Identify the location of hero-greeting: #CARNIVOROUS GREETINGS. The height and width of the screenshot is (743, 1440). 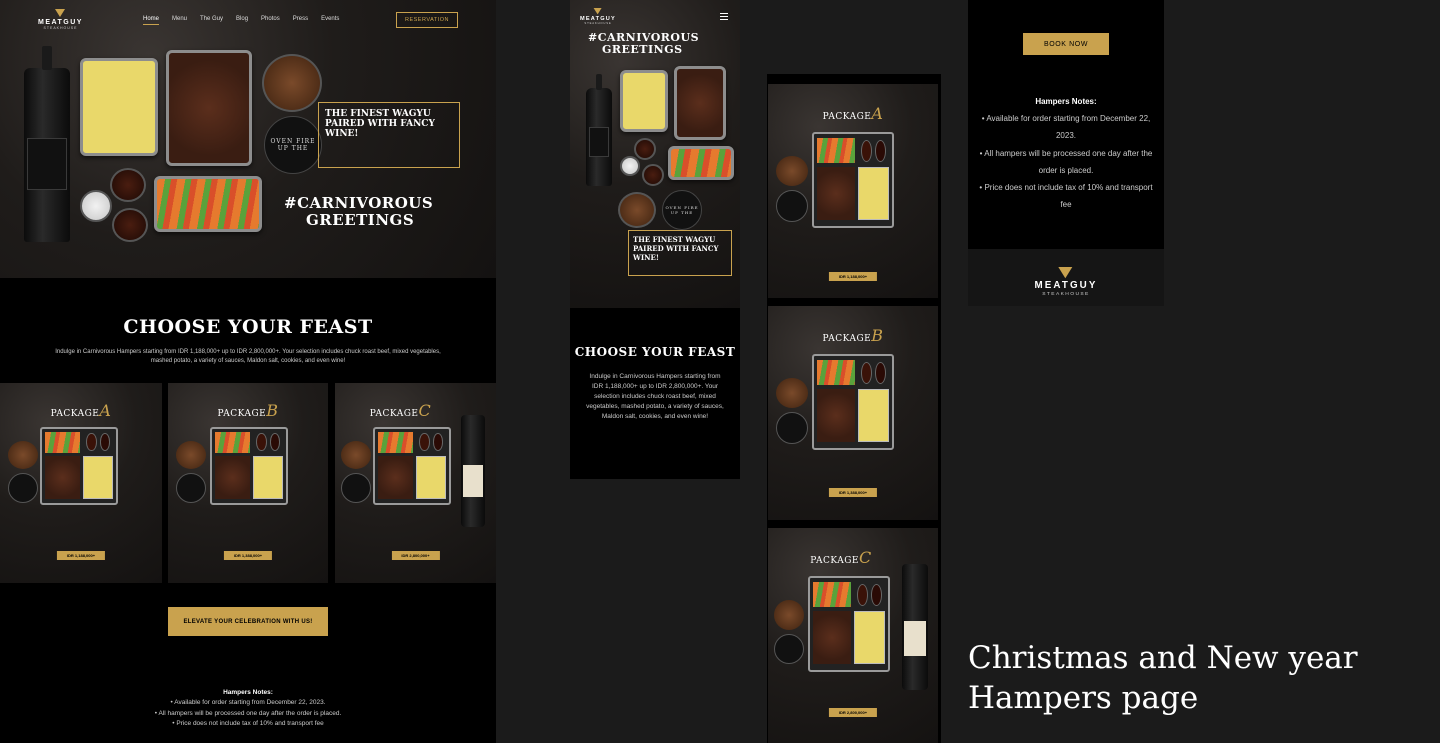
(358, 211).